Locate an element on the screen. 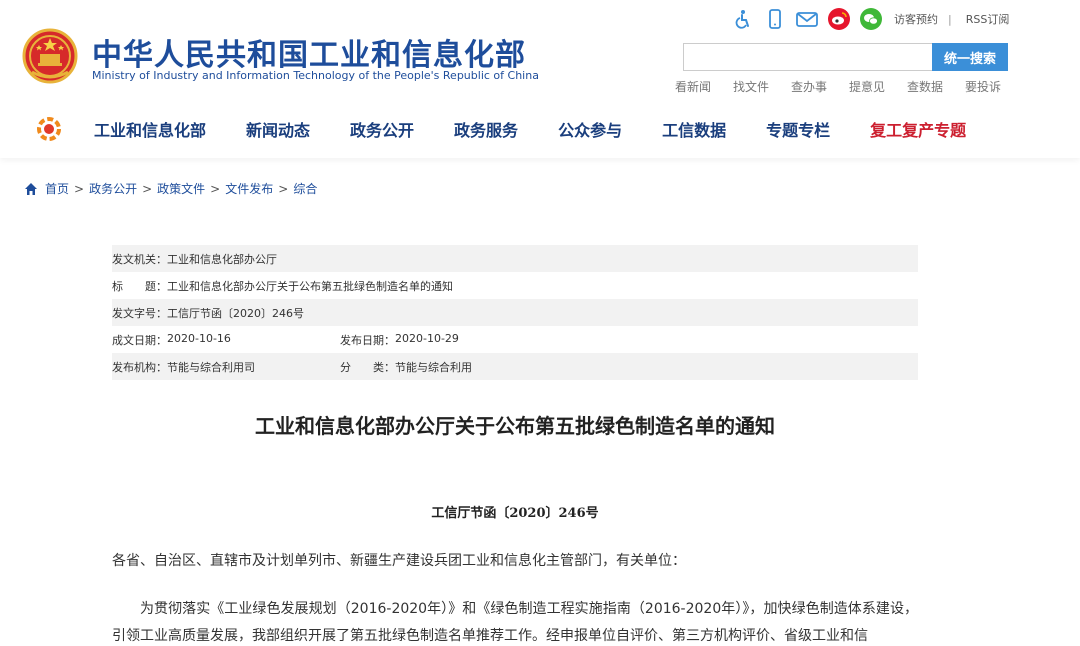  quick-link-feedback: 提意见 is located at coordinates (878, 86).